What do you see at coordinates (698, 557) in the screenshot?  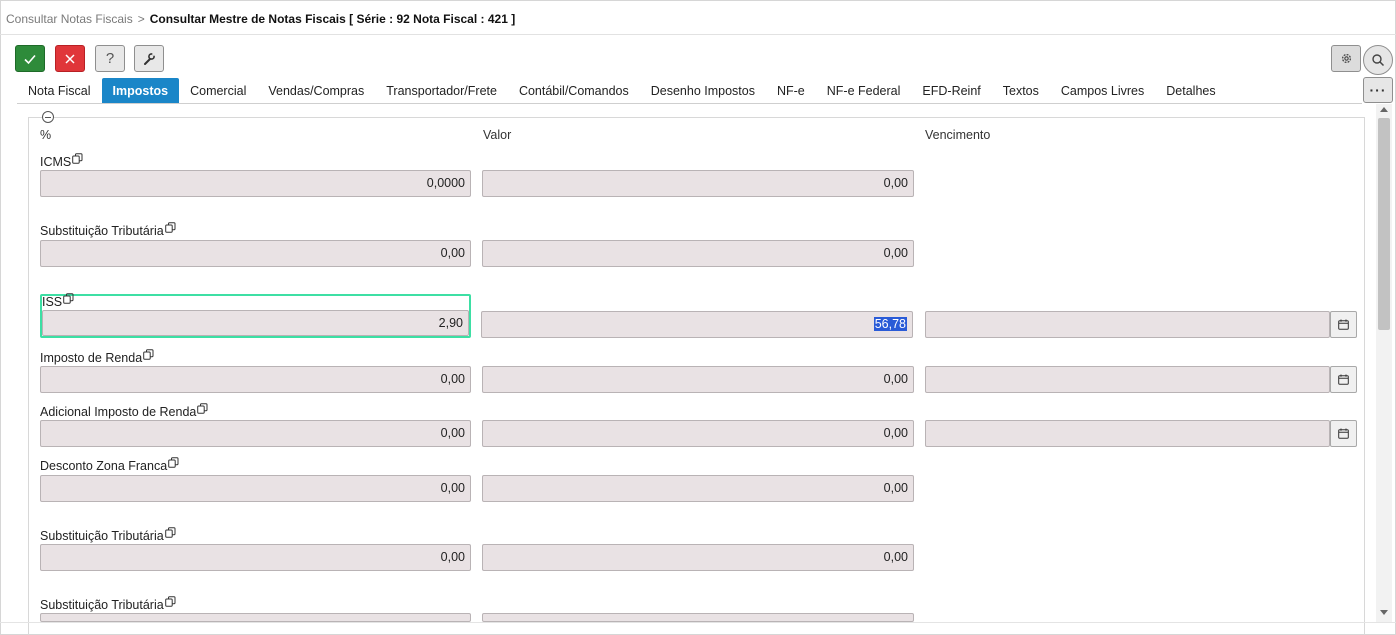 I see `st2-value-field: 0,00` at bounding box center [698, 557].